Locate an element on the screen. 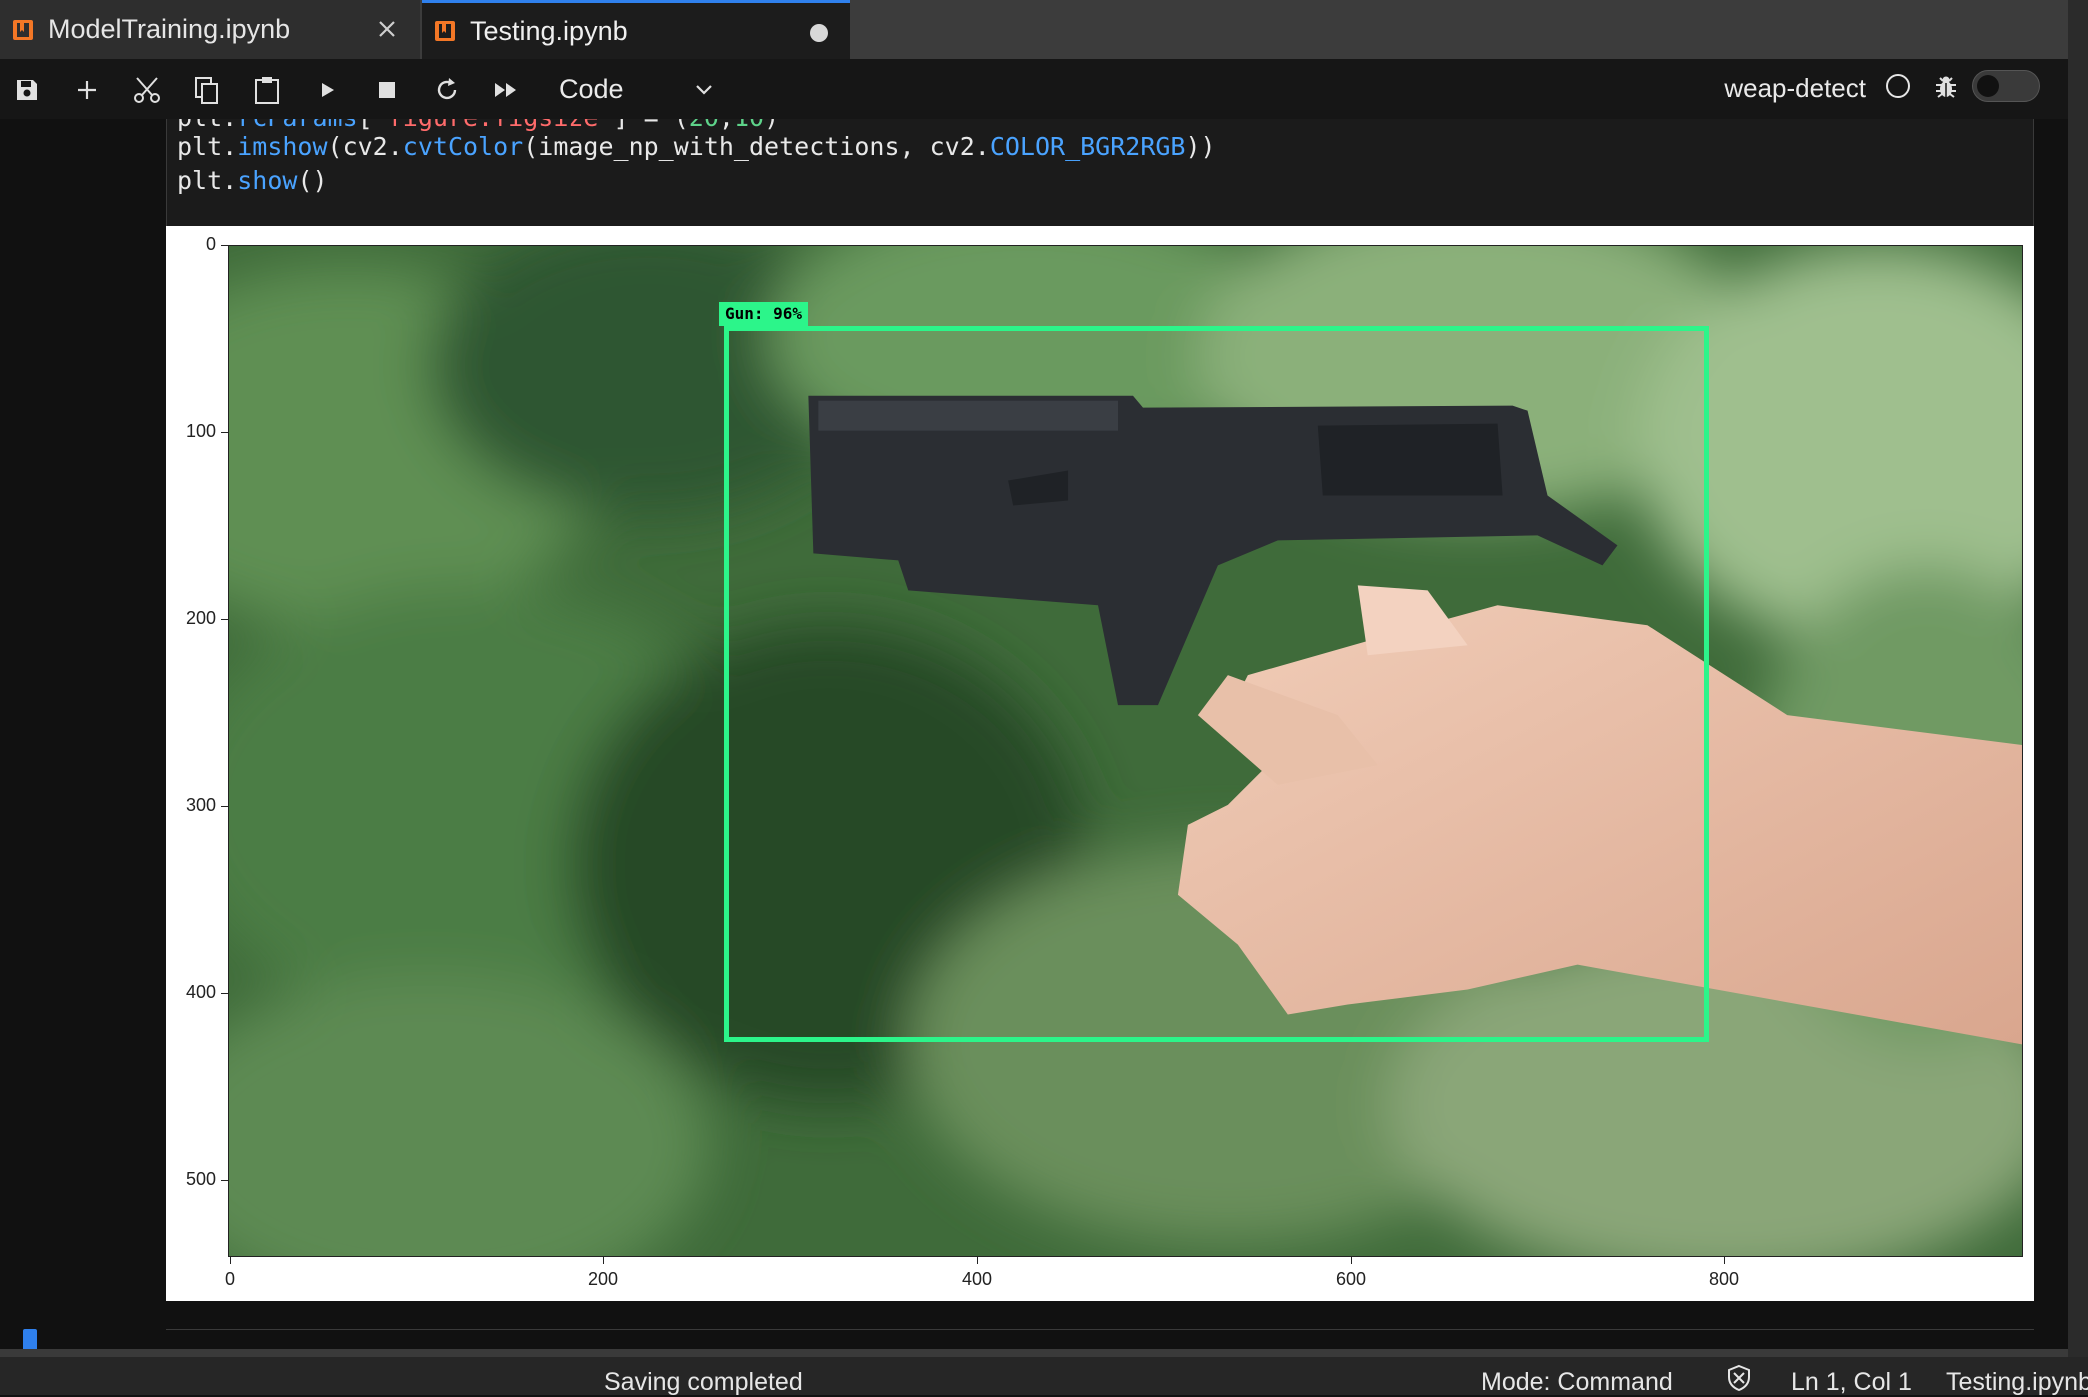  run-all-icon is located at coordinates (507, 90).